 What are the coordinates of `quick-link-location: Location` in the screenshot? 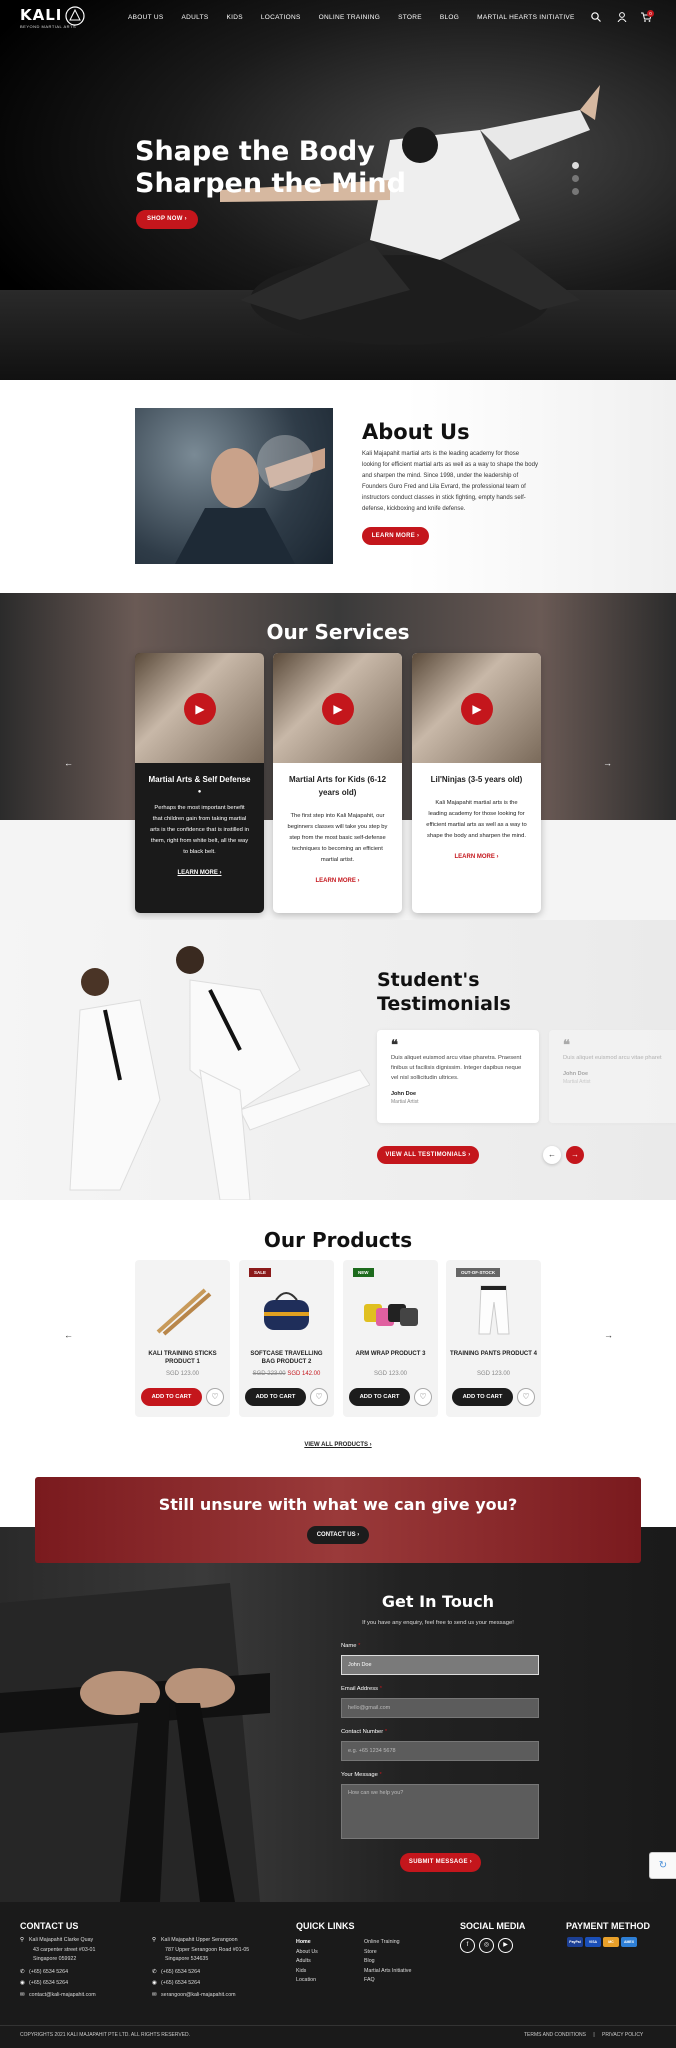 It's located at (307, 1981).